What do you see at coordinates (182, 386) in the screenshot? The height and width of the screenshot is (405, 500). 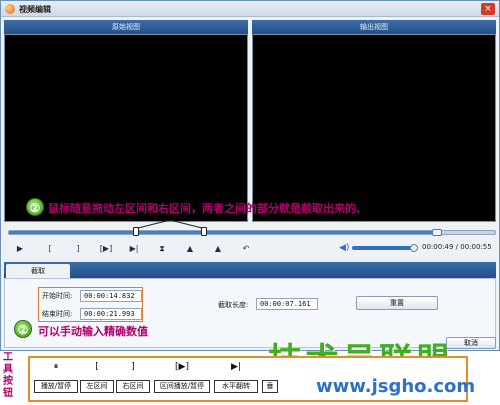 I see `legend-label: 区间播放/暂停` at bounding box center [182, 386].